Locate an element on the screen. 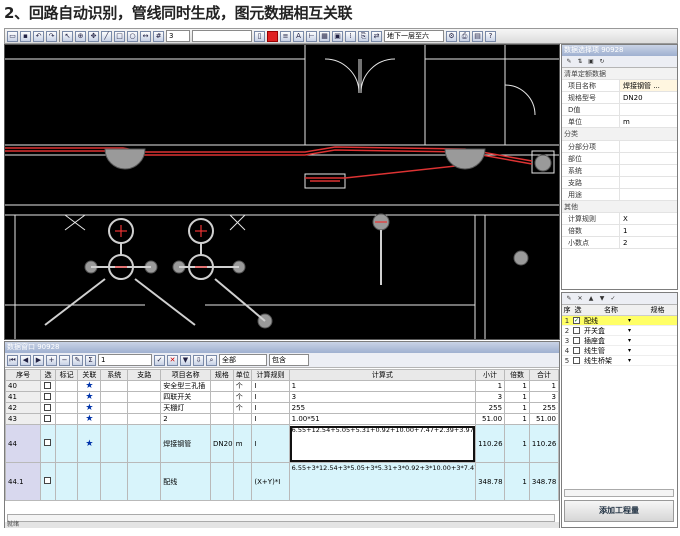 The width and height of the screenshot is (680, 536). redo-icon: ↷ is located at coordinates (51, 36).